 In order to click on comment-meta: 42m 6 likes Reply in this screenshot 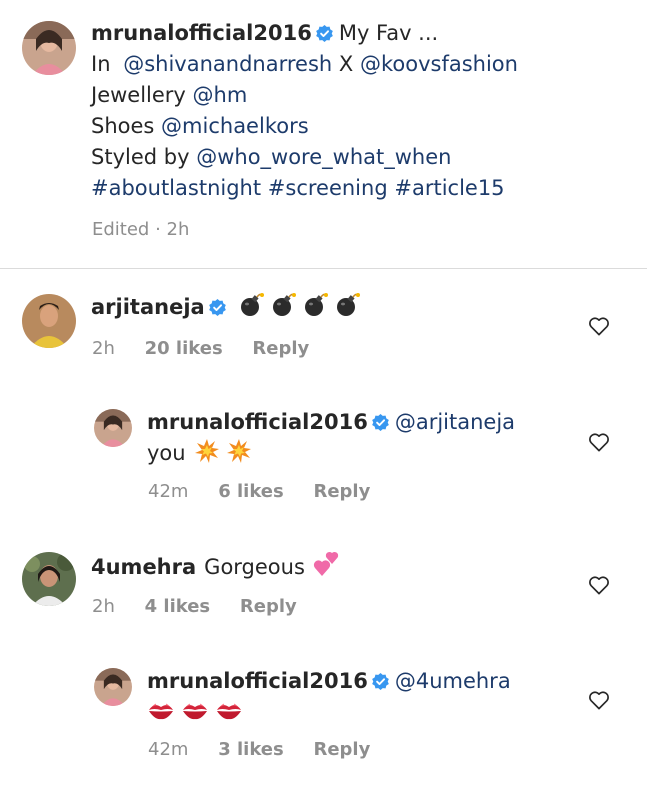, I will do `click(271, 491)`.